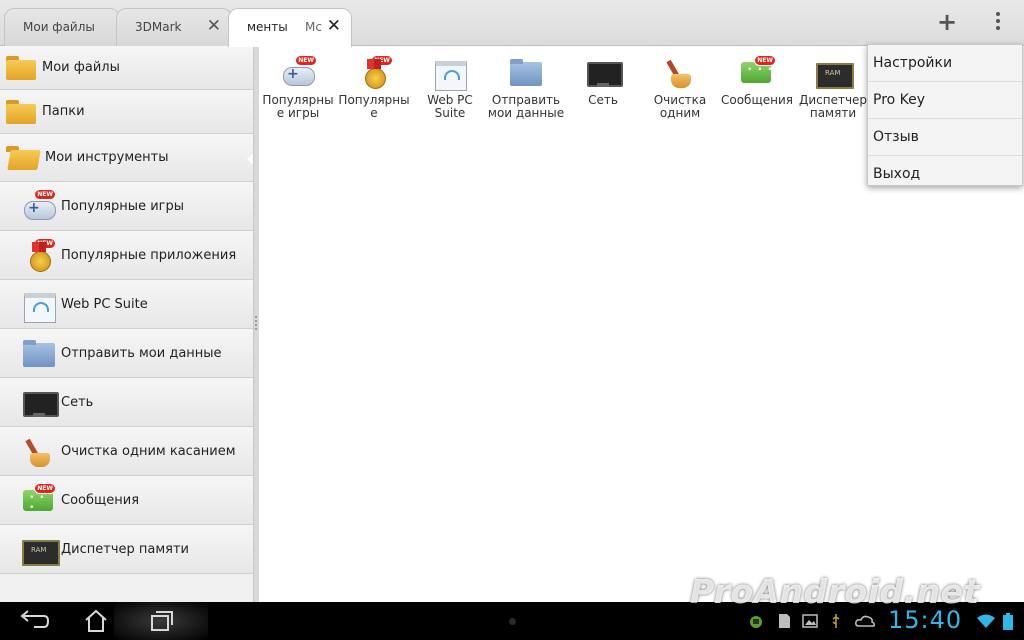  I want to click on grid-item-popular-games: NEW Популярные игры, so click(298, 87).